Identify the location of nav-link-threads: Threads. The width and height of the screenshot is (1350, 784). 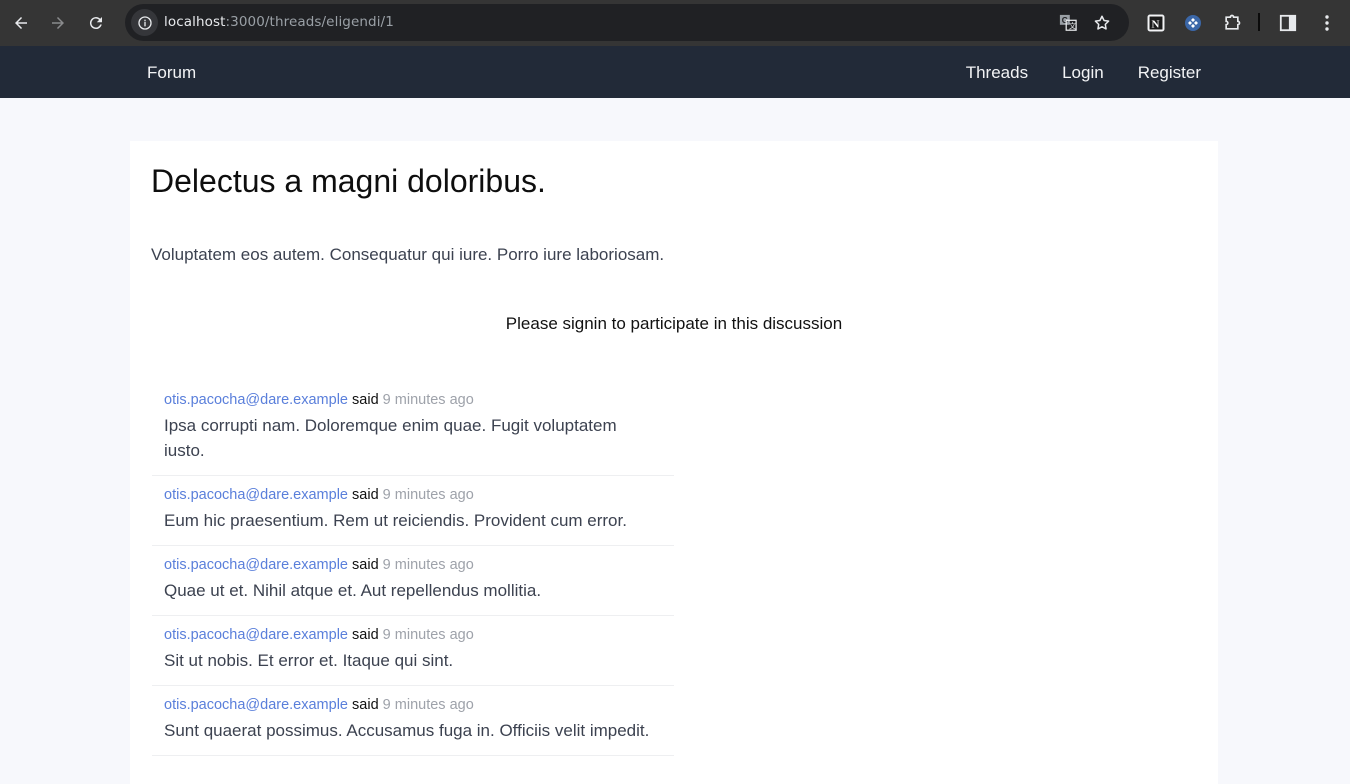
(997, 73).